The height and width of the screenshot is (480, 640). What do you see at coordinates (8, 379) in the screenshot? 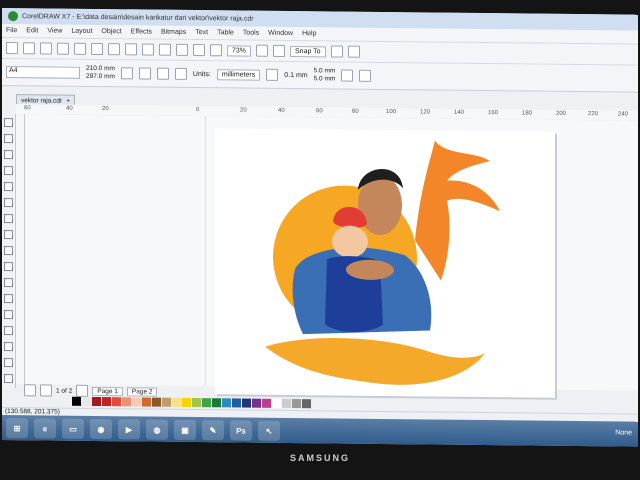
I see `smart-fill-tool-icon` at bounding box center [8, 379].